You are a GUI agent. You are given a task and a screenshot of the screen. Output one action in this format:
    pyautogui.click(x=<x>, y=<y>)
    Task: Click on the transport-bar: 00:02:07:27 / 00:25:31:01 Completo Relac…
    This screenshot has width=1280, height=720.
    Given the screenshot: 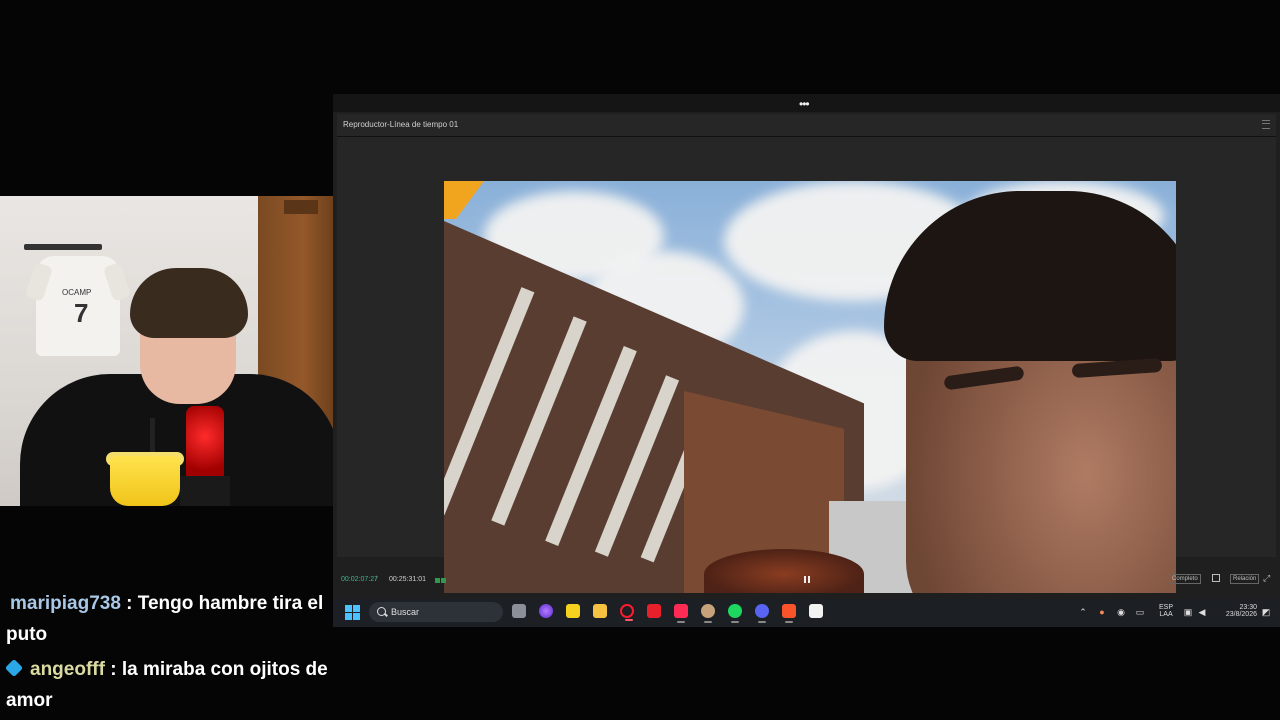 What is the action you would take?
    pyautogui.click(x=806, y=580)
    